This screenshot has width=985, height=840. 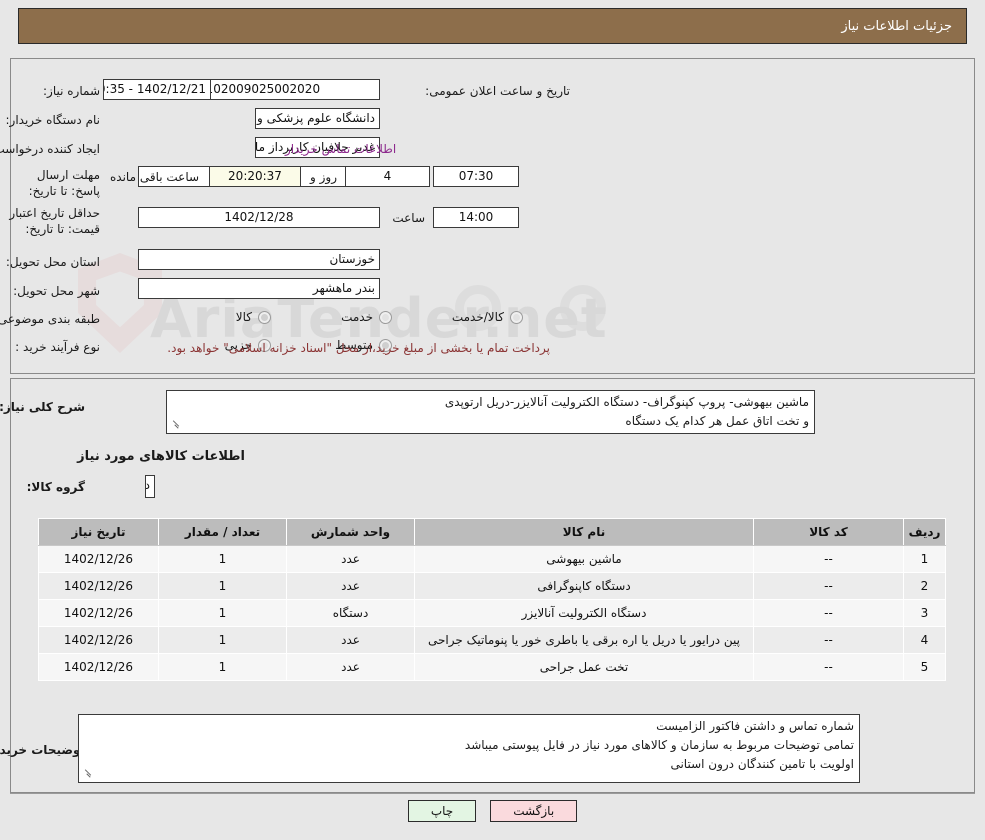 What do you see at coordinates (387, 176) in the screenshot?
I see `remaining-days-field: 4` at bounding box center [387, 176].